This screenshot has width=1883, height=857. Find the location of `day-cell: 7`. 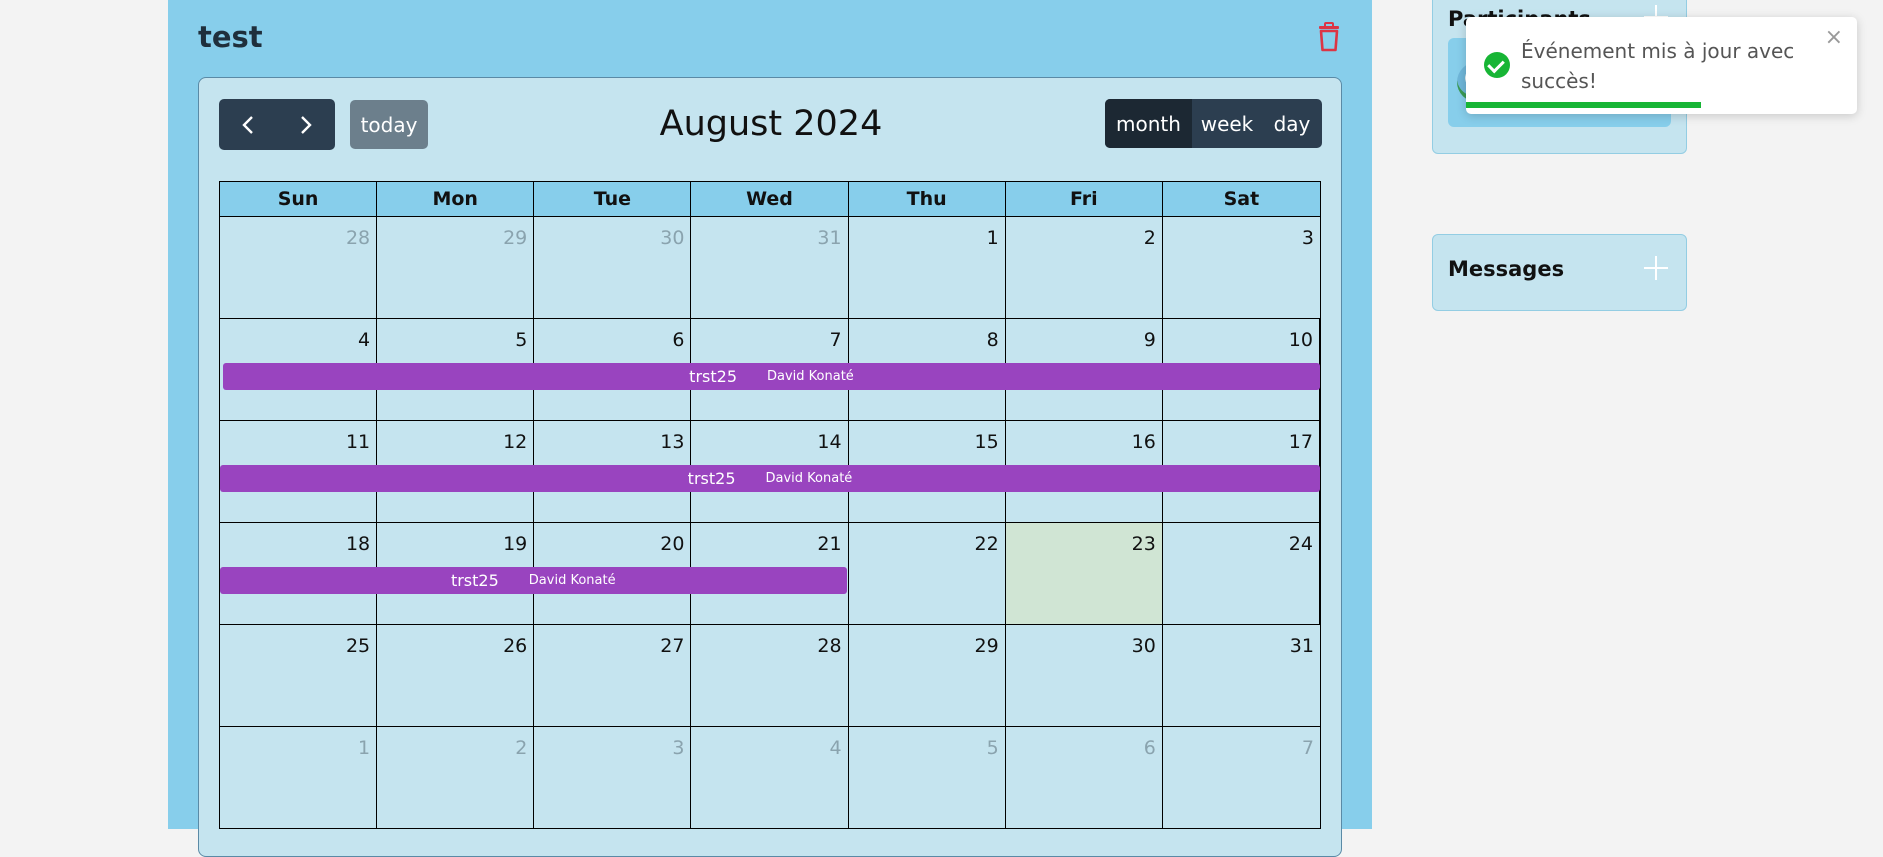

day-cell: 7 is located at coordinates (1241, 777).